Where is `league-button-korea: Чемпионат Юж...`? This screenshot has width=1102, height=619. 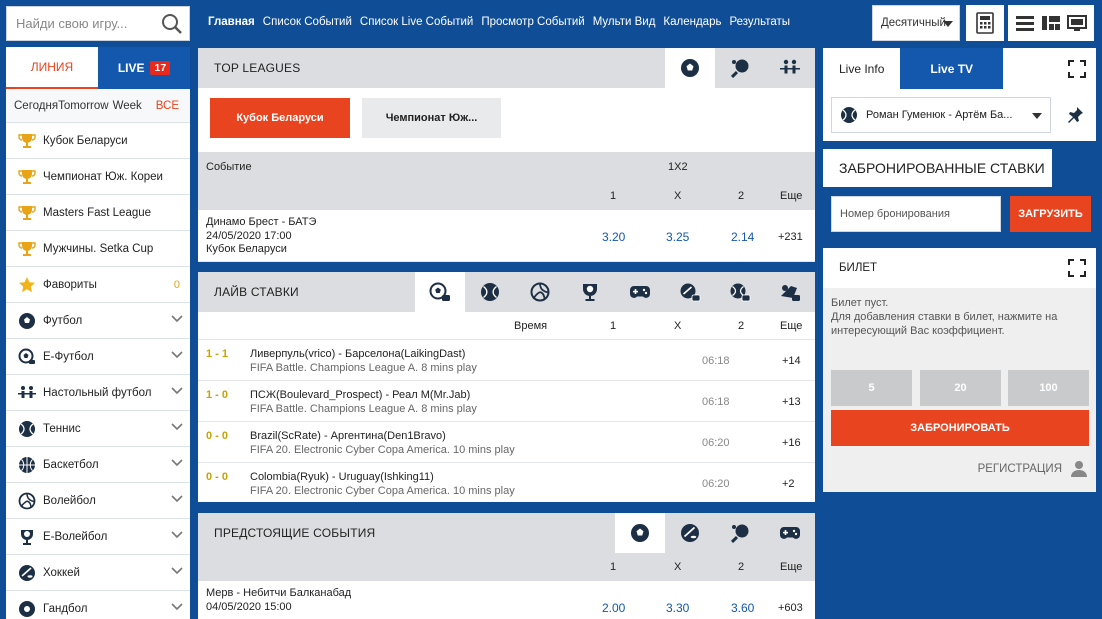 league-button-korea: Чемпионат Юж... is located at coordinates (431, 118).